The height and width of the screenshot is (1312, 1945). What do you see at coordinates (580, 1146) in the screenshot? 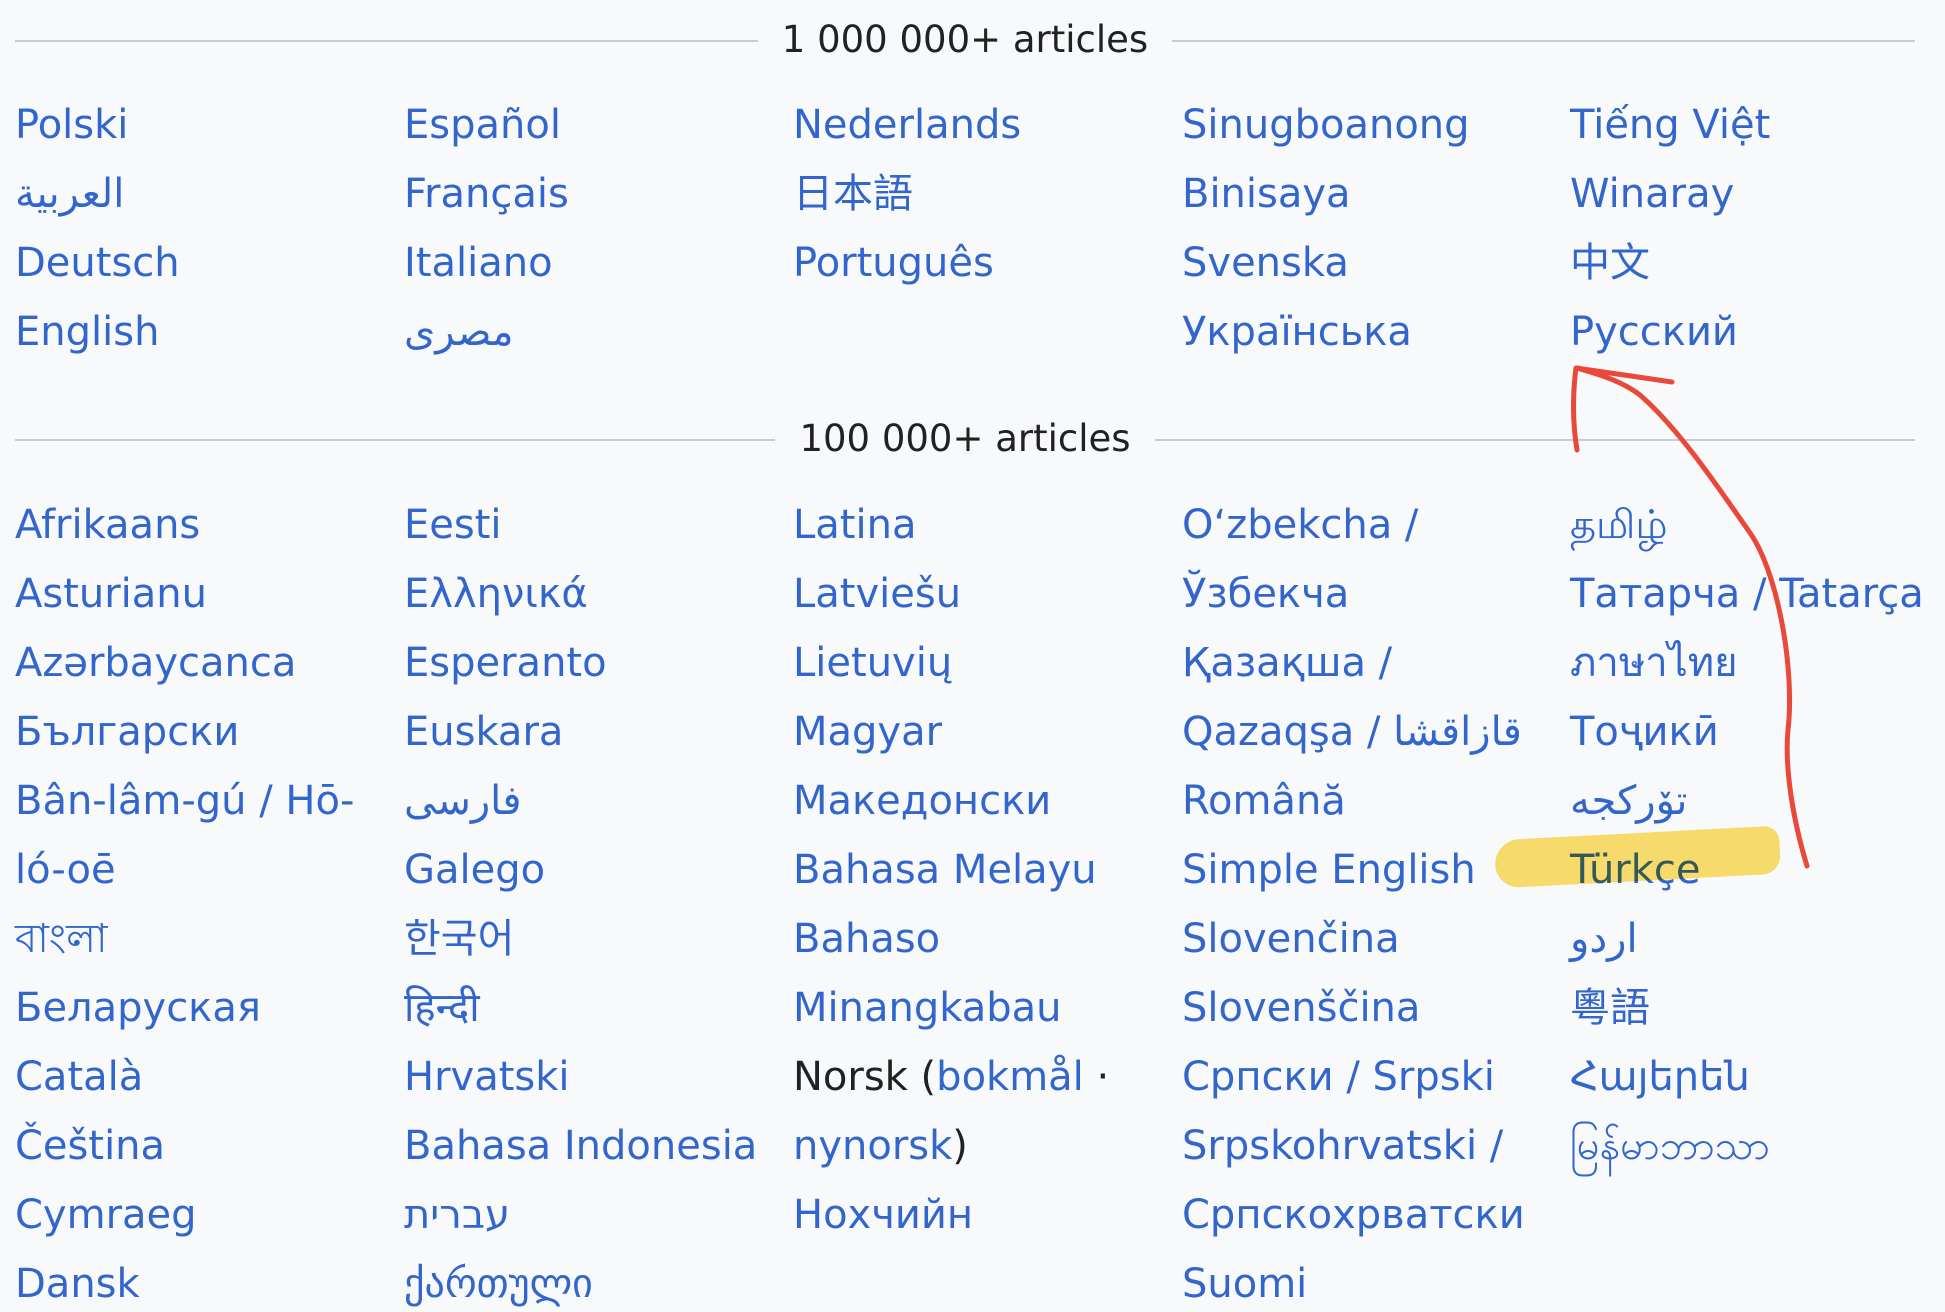
I see `language-link-bahasa-indonesia: Bahasa Indonesia` at bounding box center [580, 1146].